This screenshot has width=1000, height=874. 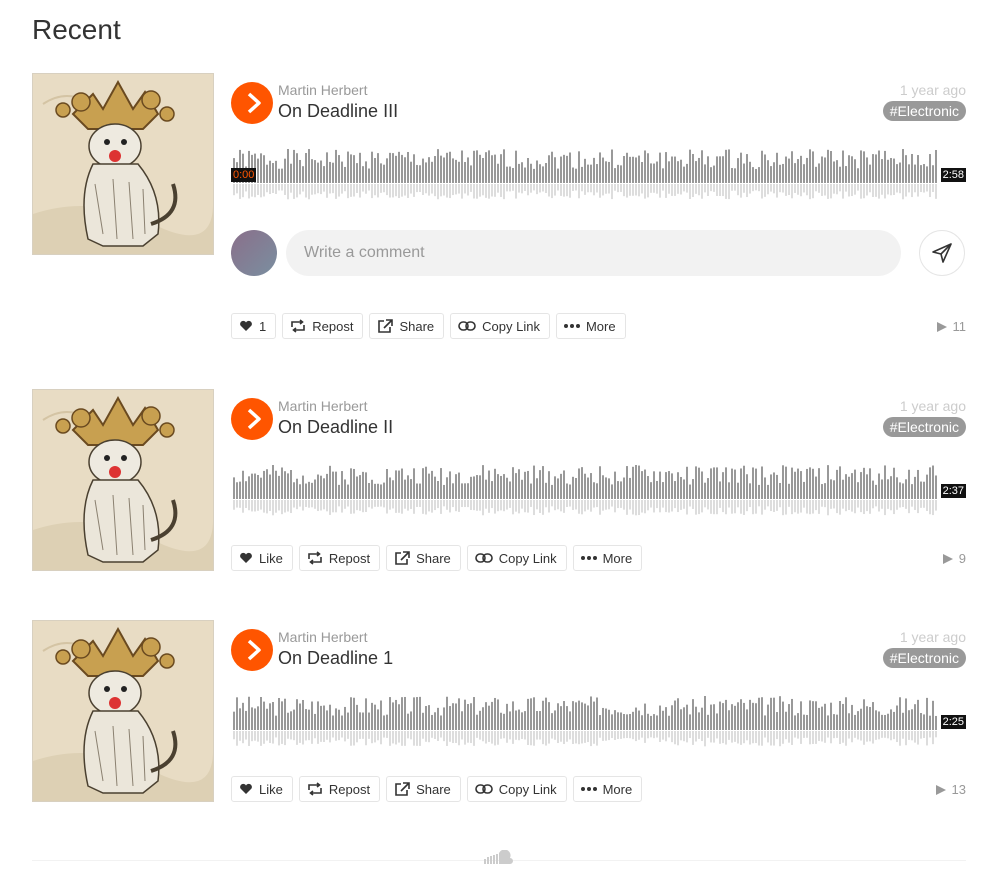 What do you see at coordinates (417, 326) in the screenshot?
I see `share-label: Share` at bounding box center [417, 326].